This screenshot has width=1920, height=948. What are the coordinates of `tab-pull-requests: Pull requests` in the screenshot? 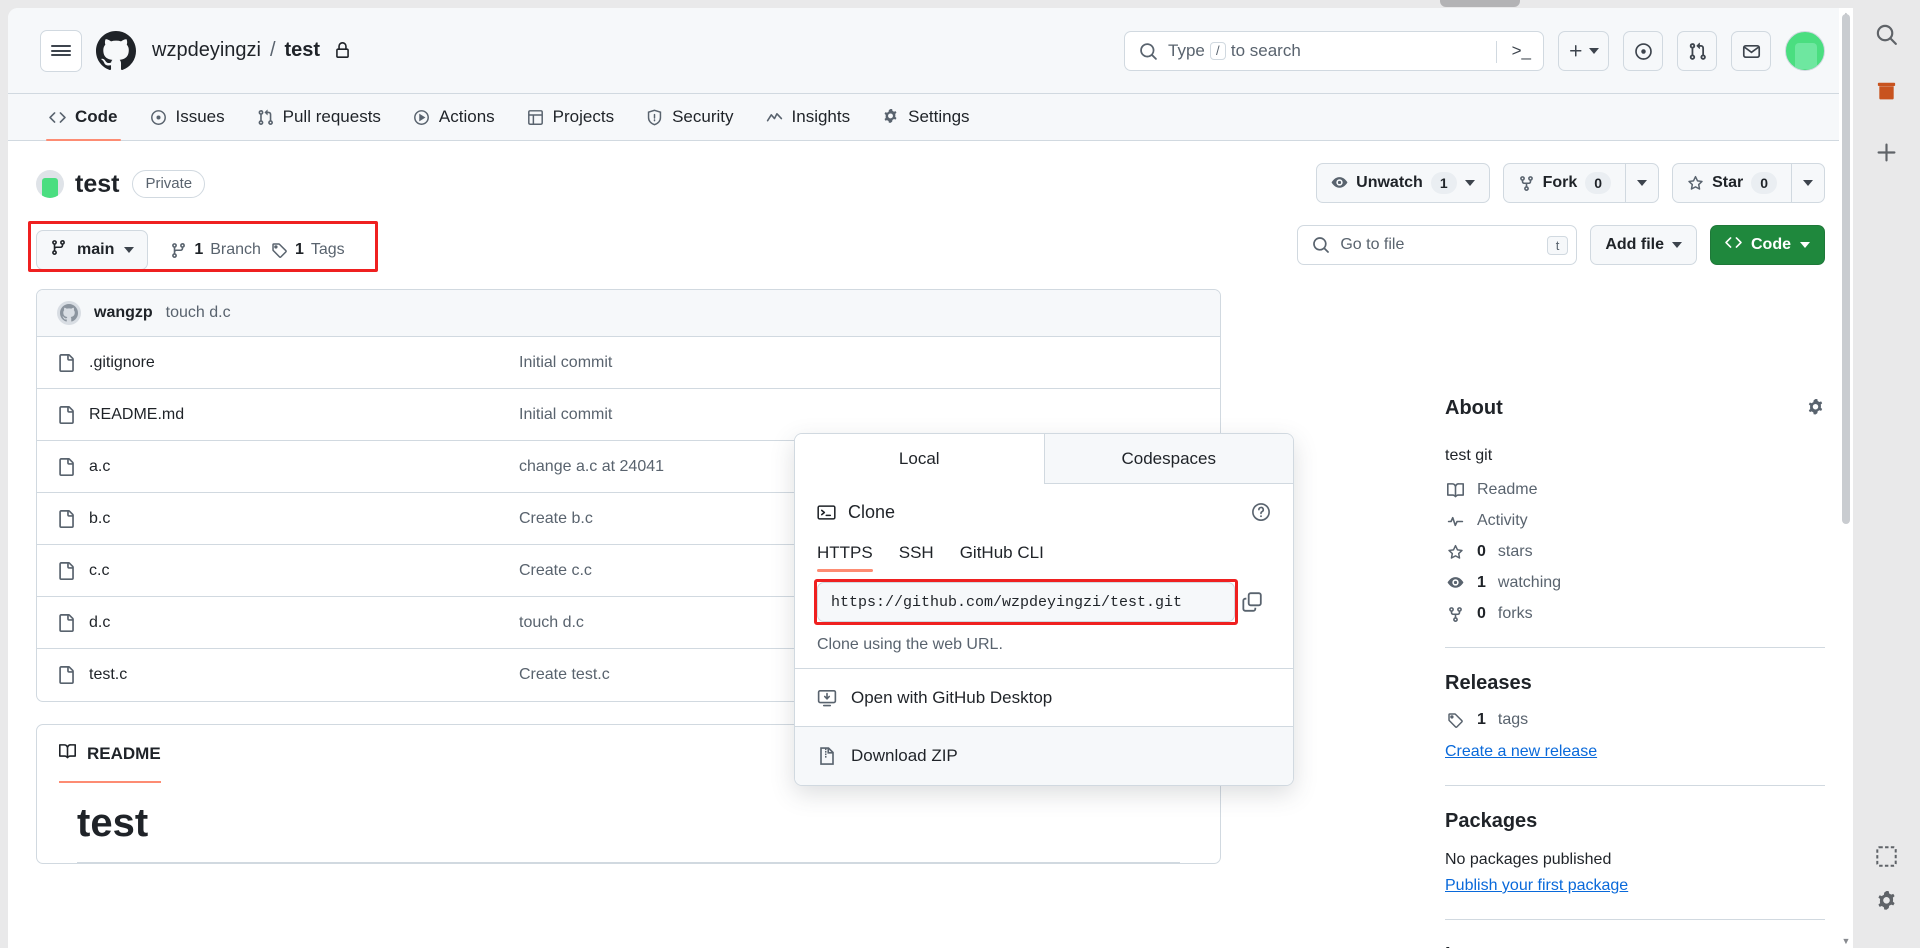 It's located at (319, 117).